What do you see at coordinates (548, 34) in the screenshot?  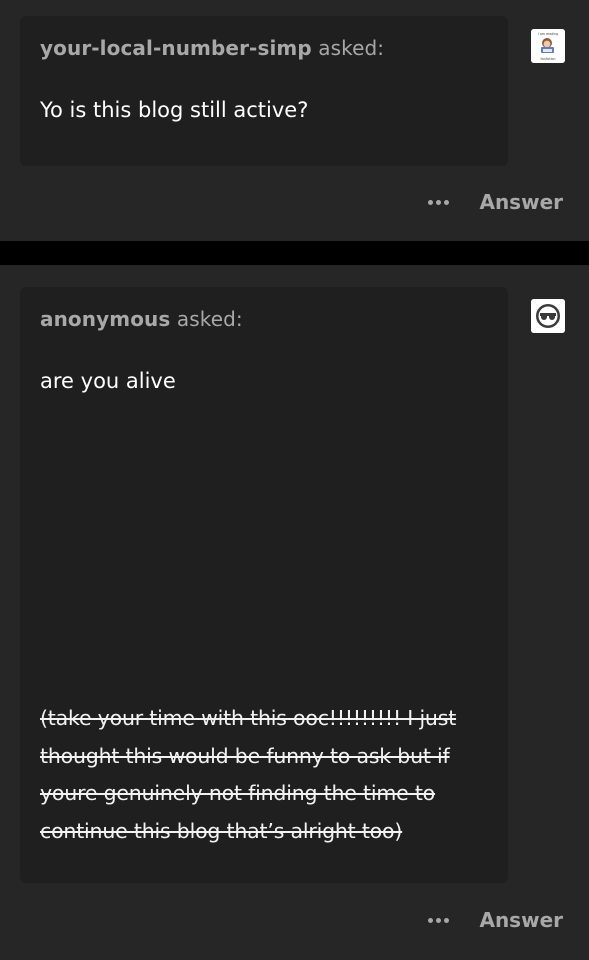 I see `sticker-top-text: I am reading` at bounding box center [548, 34].